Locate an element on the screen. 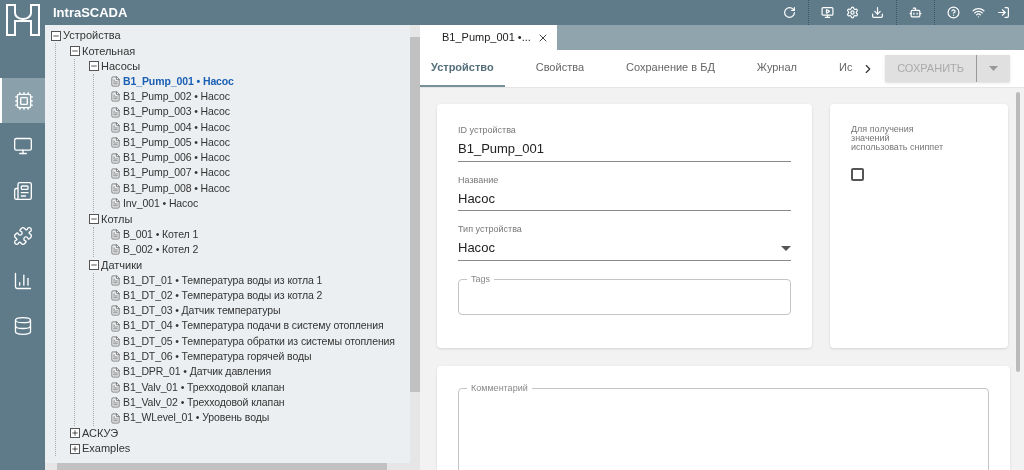  tree-folder: АСКУЭ is located at coordinates (100, 433).